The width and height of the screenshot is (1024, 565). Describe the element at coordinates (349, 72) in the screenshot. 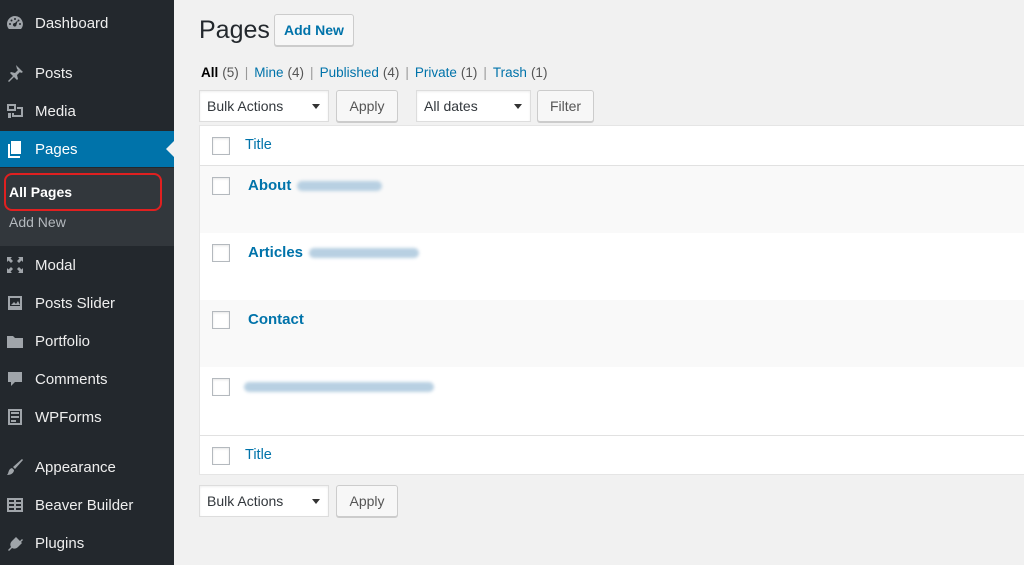

I see `view-published-link: Published` at that location.